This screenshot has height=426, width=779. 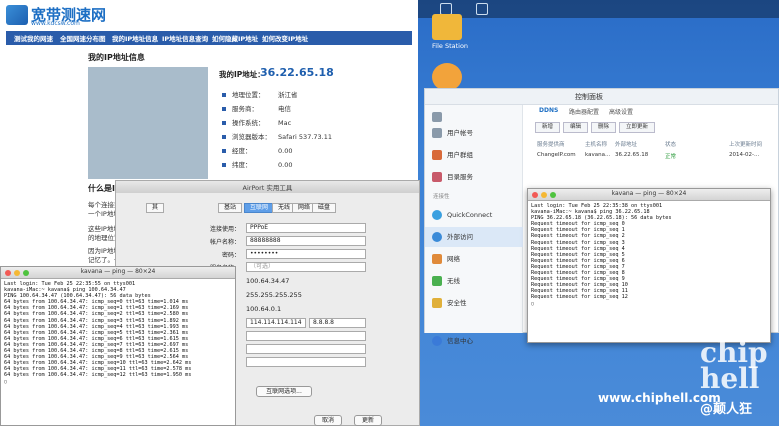 I want to click on tab-router-config: 路由器配置, so click(x=584, y=111).